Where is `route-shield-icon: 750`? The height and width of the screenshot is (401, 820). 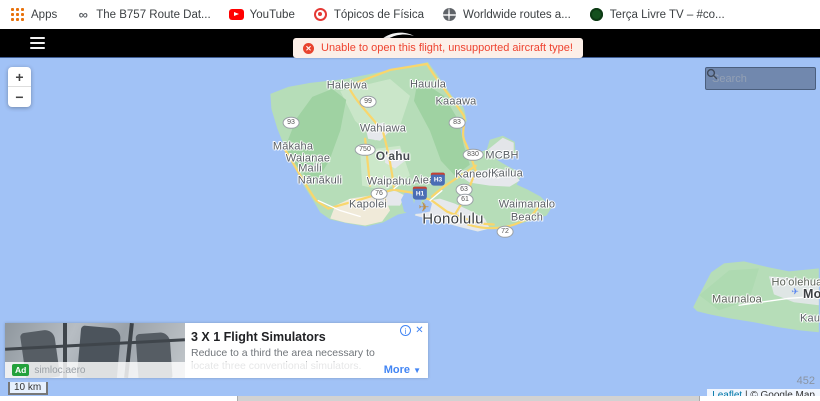
route-shield-icon: 750 is located at coordinates (365, 150).